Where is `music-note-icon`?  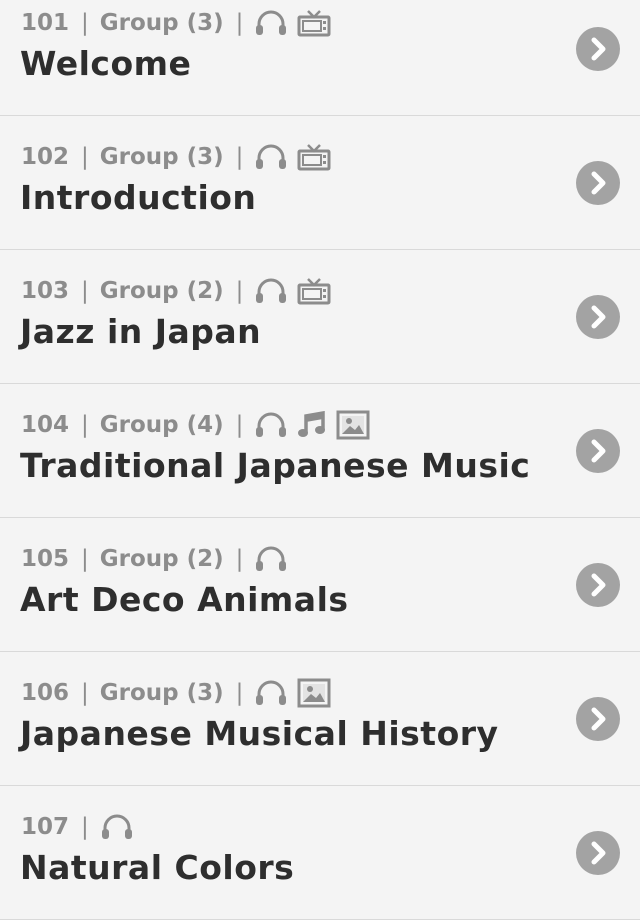 music-note-icon is located at coordinates (312, 424).